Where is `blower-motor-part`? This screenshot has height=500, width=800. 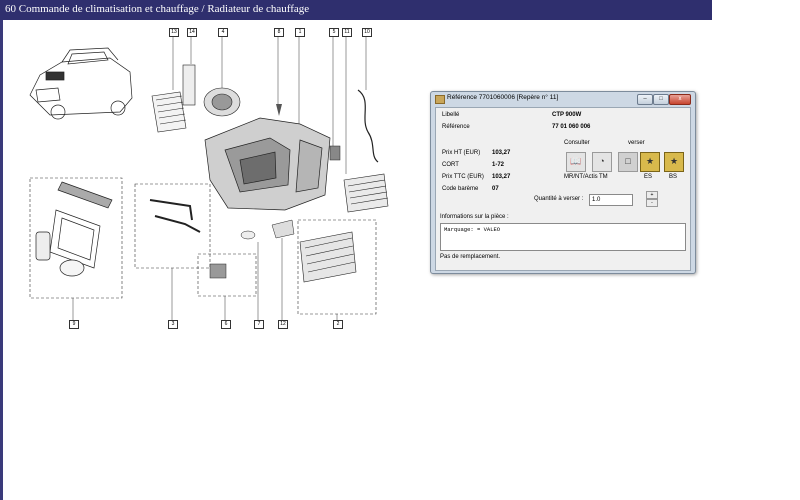 blower-motor-part is located at coordinates (222, 102).